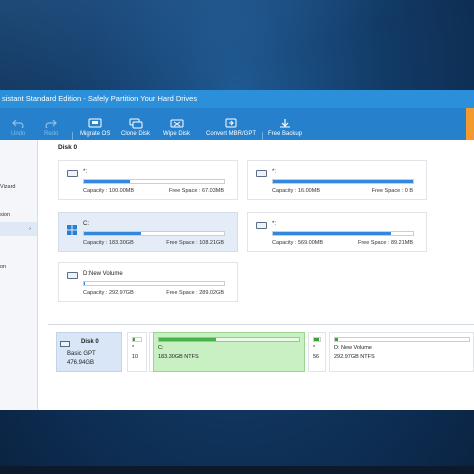 The height and width of the screenshot is (474, 474). Describe the element at coordinates (18, 215) in the screenshot. I see `sidebar-item-version: sion` at that location.